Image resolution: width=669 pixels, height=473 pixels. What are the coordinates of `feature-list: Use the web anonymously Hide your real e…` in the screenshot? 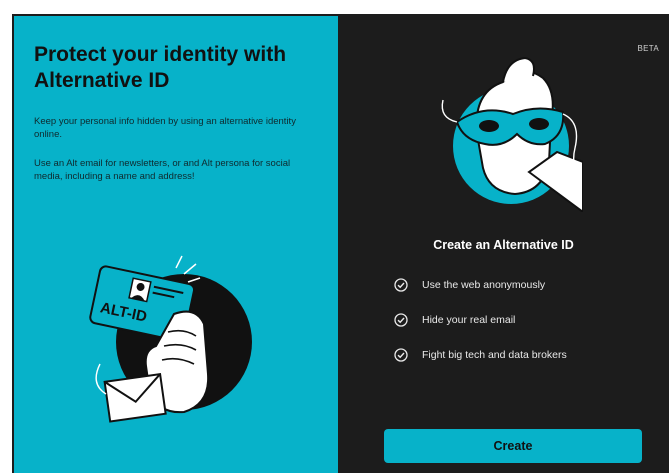 It's located at (480, 328).